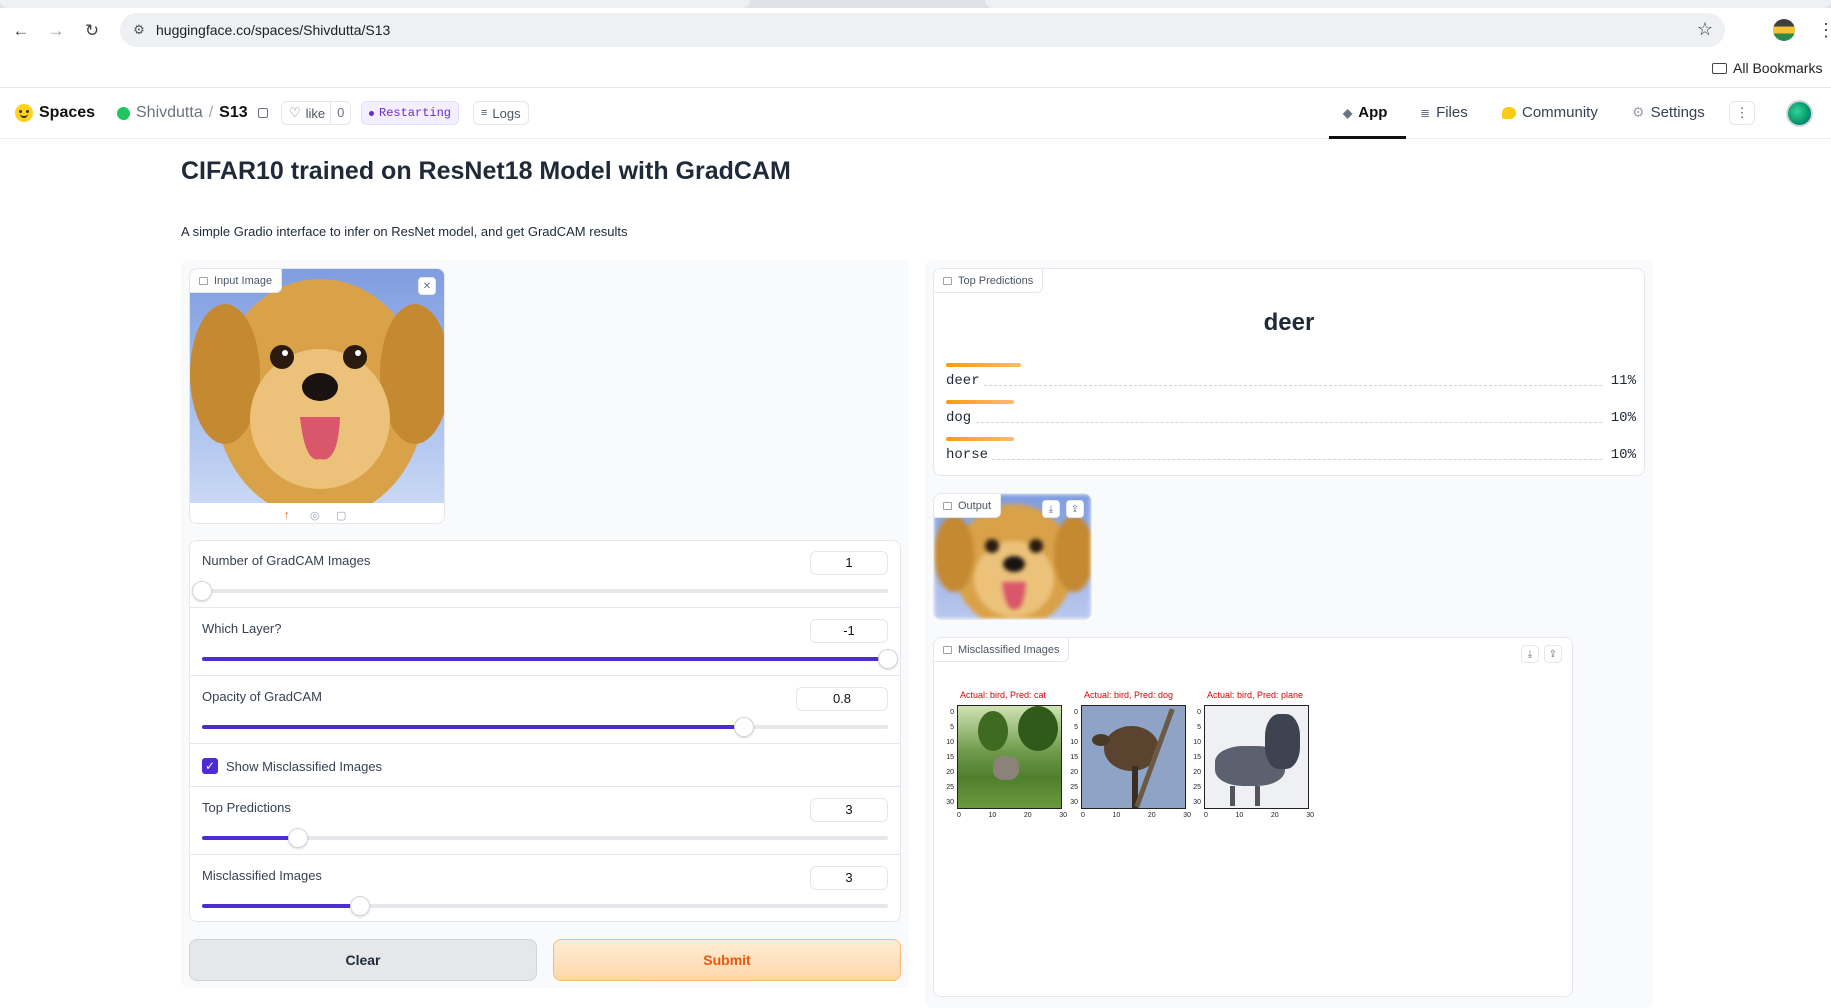 This screenshot has height=1008, width=1831. What do you see at coordinates (273, 30) in the screenshot?
I see `url-text: huggingface.co/spaces/Shivdutta/S13` at bounding box center [273, 30].